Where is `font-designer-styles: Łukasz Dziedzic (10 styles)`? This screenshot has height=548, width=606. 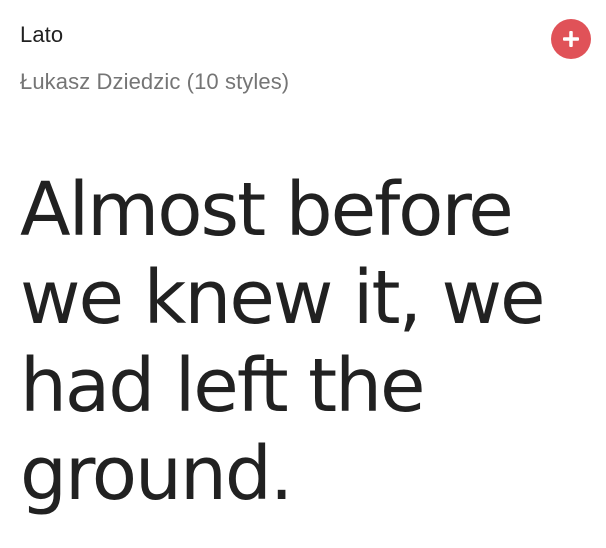 font-designer-styles: Łukasz Dziedzic (10 styles) is located at coordinates (155, 81).